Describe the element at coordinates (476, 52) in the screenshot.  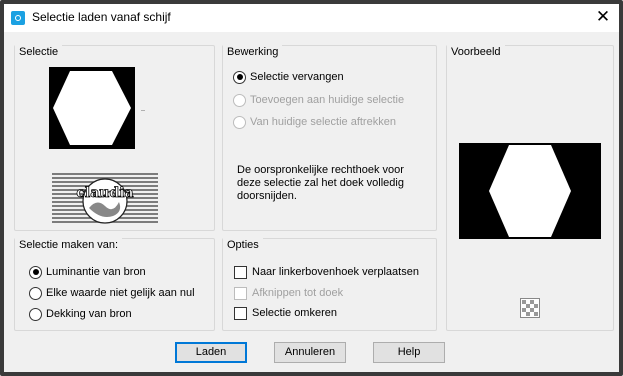
I see `voorbeeld-title: Voorbeeld` at that location.